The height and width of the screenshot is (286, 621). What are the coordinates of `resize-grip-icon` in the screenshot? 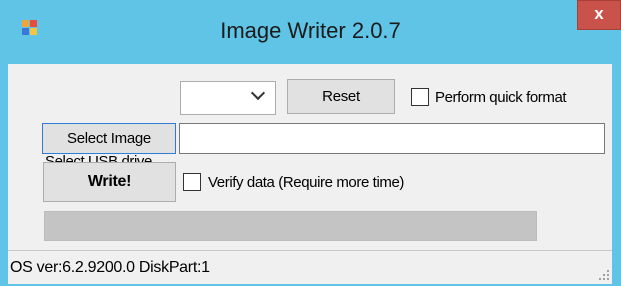 It's located at (604, 274).